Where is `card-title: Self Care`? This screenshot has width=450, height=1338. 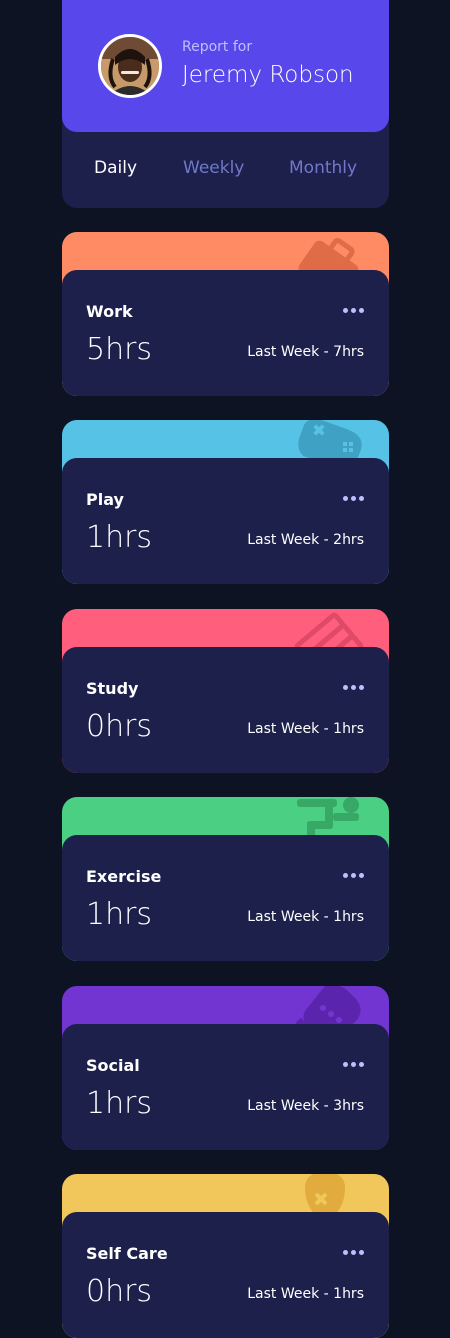
card-title: Self Care is located at coordinates (127, 1253).